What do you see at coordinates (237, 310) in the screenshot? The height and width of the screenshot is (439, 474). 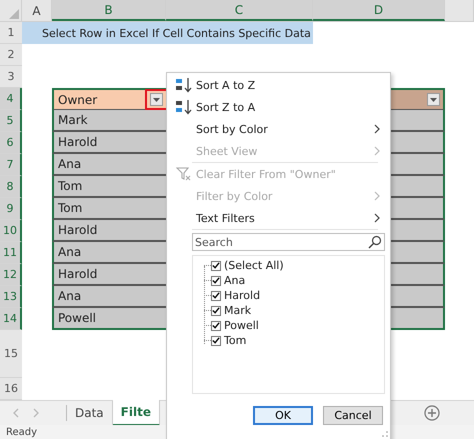 I see `filter-value: Mark` at bounding box center [237, 310].